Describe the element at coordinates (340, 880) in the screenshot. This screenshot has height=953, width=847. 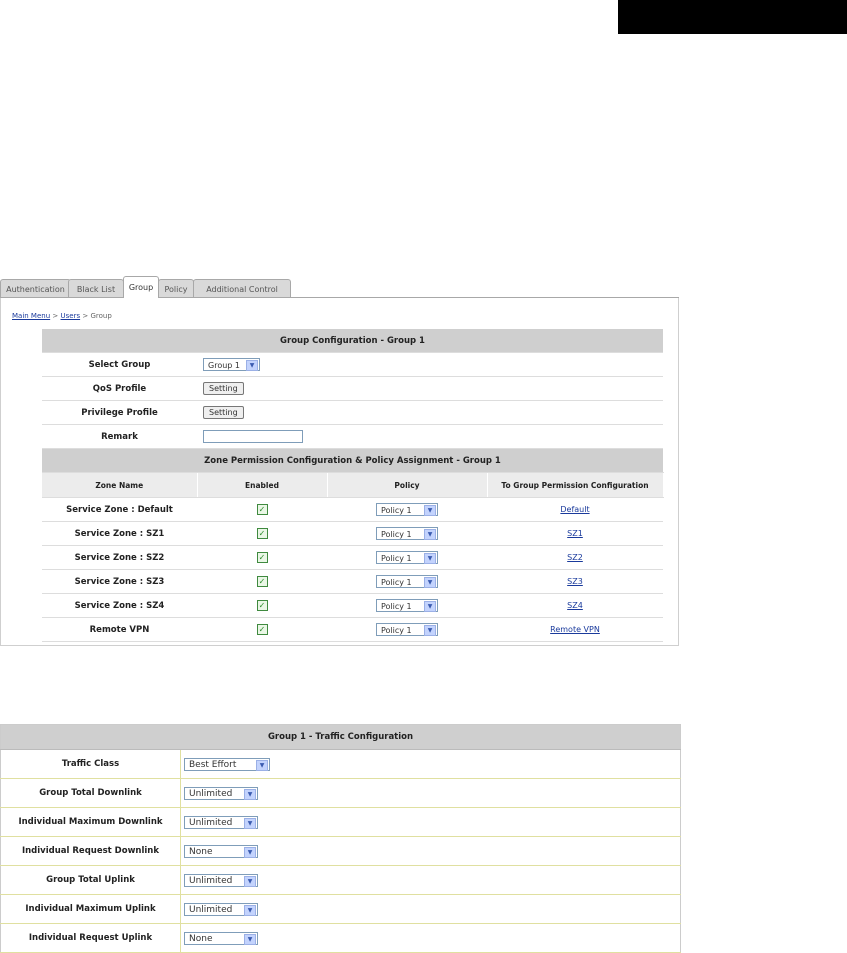
I see `table-row: Group Total Uplink Unlimited ▼` at that location.